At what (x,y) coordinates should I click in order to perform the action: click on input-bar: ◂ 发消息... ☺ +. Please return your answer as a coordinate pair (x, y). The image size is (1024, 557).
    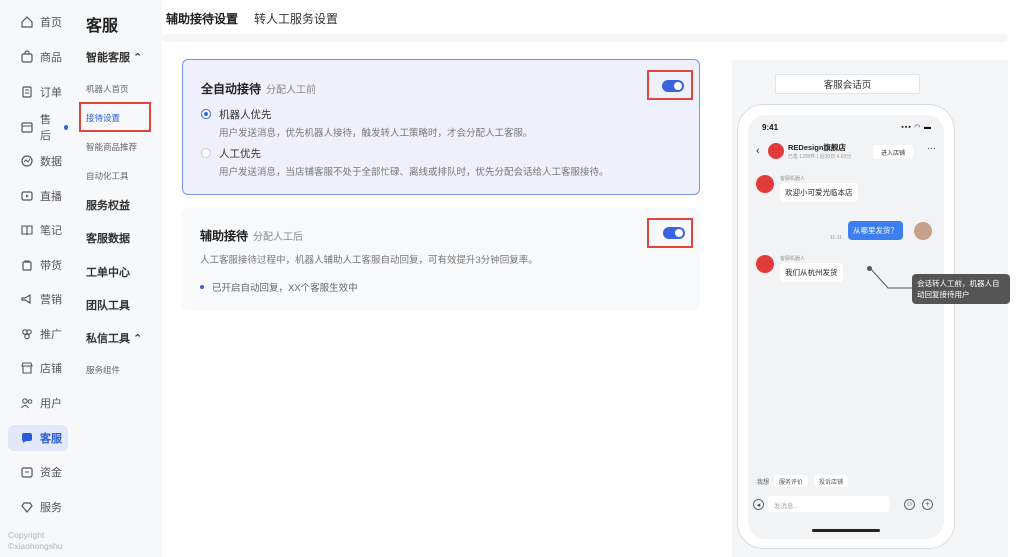
    Looking at the image, I should click on (846, 504).